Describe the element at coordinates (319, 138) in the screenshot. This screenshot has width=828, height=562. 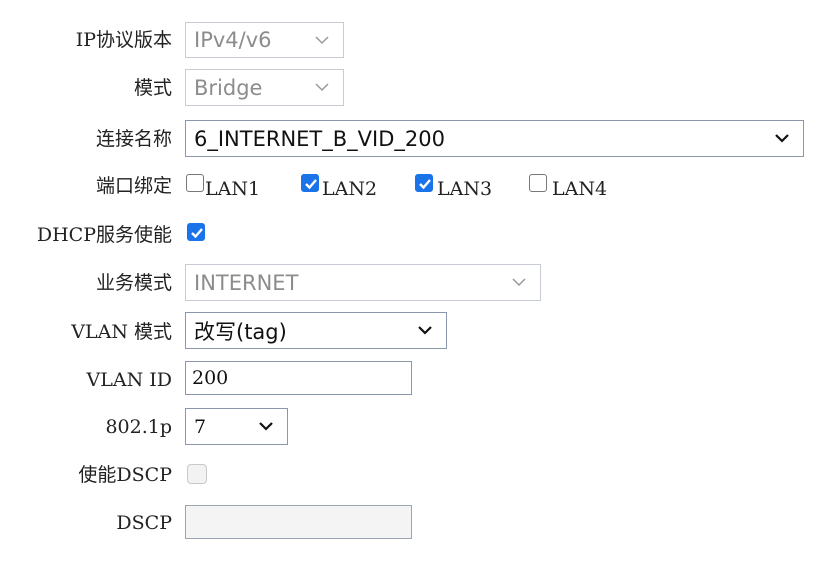
I see `connection-name-value: 6_INTERNET_B_VID_200` at that location.